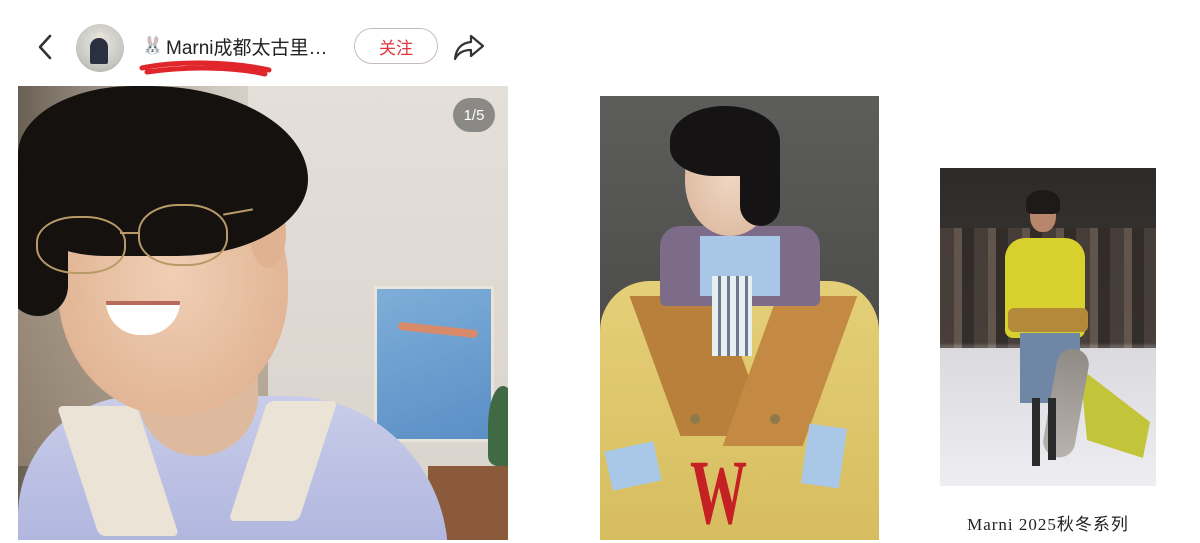 The image size is (1200, 543). What do you see at coordinates (205, 68) in the screenshot?
I see `red-underline-annotation` at bounding box center [205, 68].